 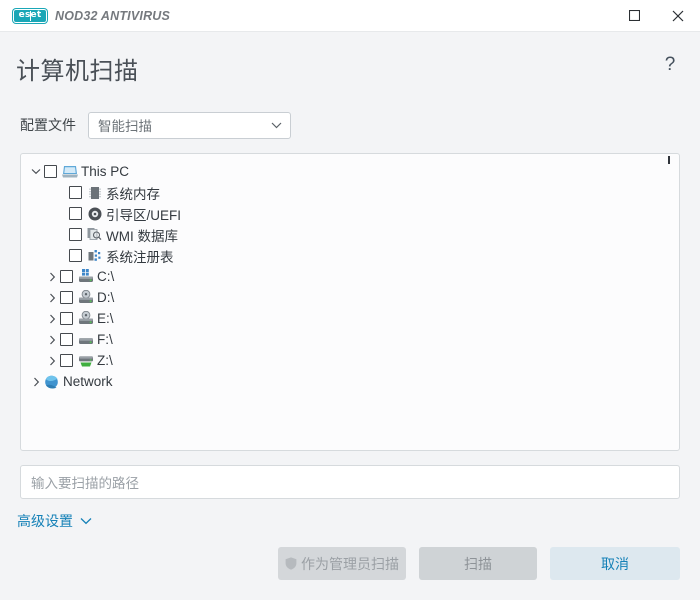 I want to click on cancel-button: 取消, so click(x=615, y=563).